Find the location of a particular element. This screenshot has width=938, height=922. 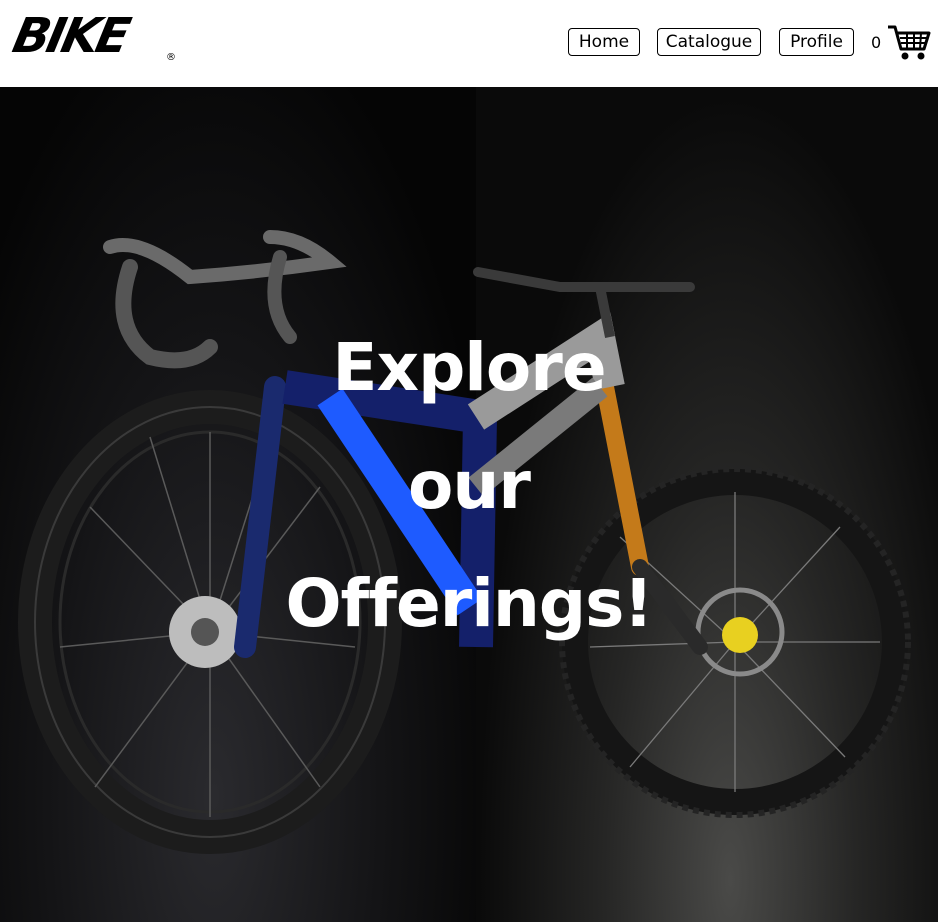

shopping-cart-icon is located at coordinates (909, 42).